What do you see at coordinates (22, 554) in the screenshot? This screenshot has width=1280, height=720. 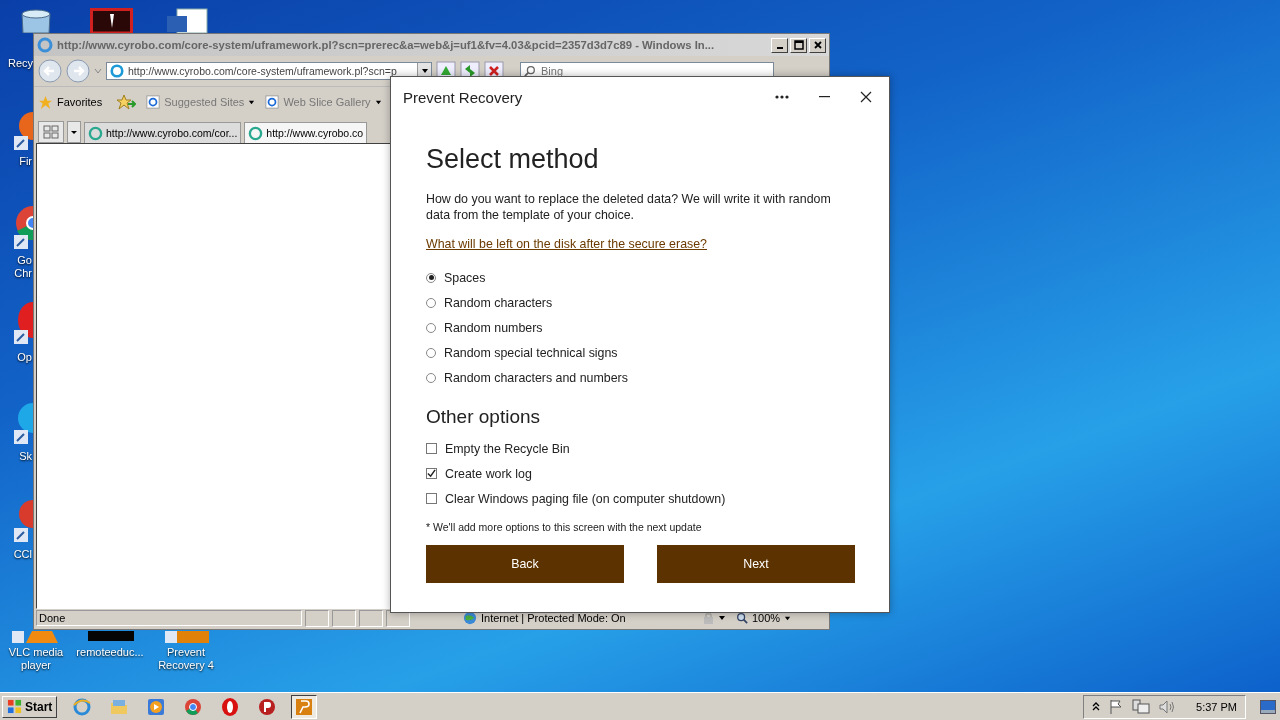 I see `icon-label: CCl` at bounding box center [22, 554].